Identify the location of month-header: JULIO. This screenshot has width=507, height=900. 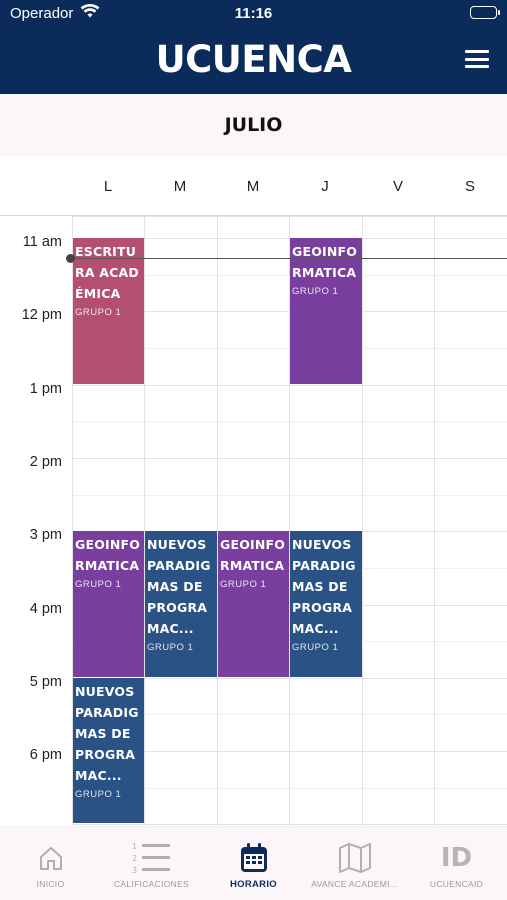
(253, 125).